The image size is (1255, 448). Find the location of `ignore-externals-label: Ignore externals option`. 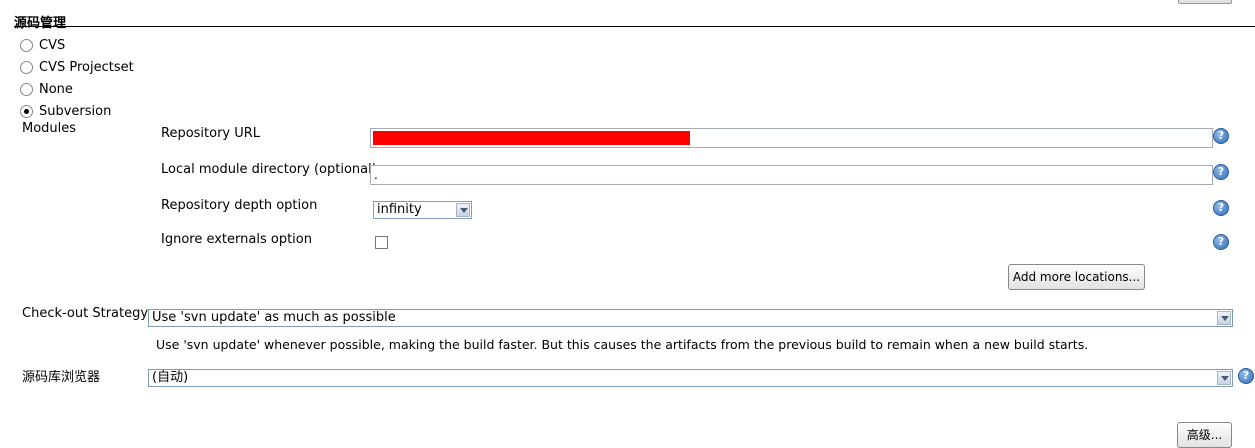

ignore-externals-label: Ignore externals option is located at coordinates (236, 239).